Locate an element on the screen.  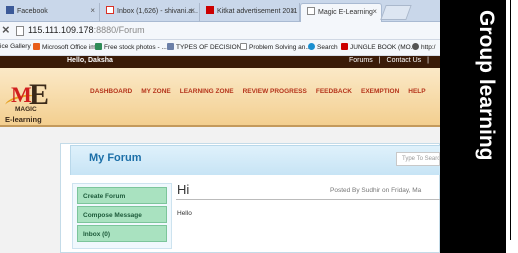
gmail-icon is located at coordinates (110, 10).